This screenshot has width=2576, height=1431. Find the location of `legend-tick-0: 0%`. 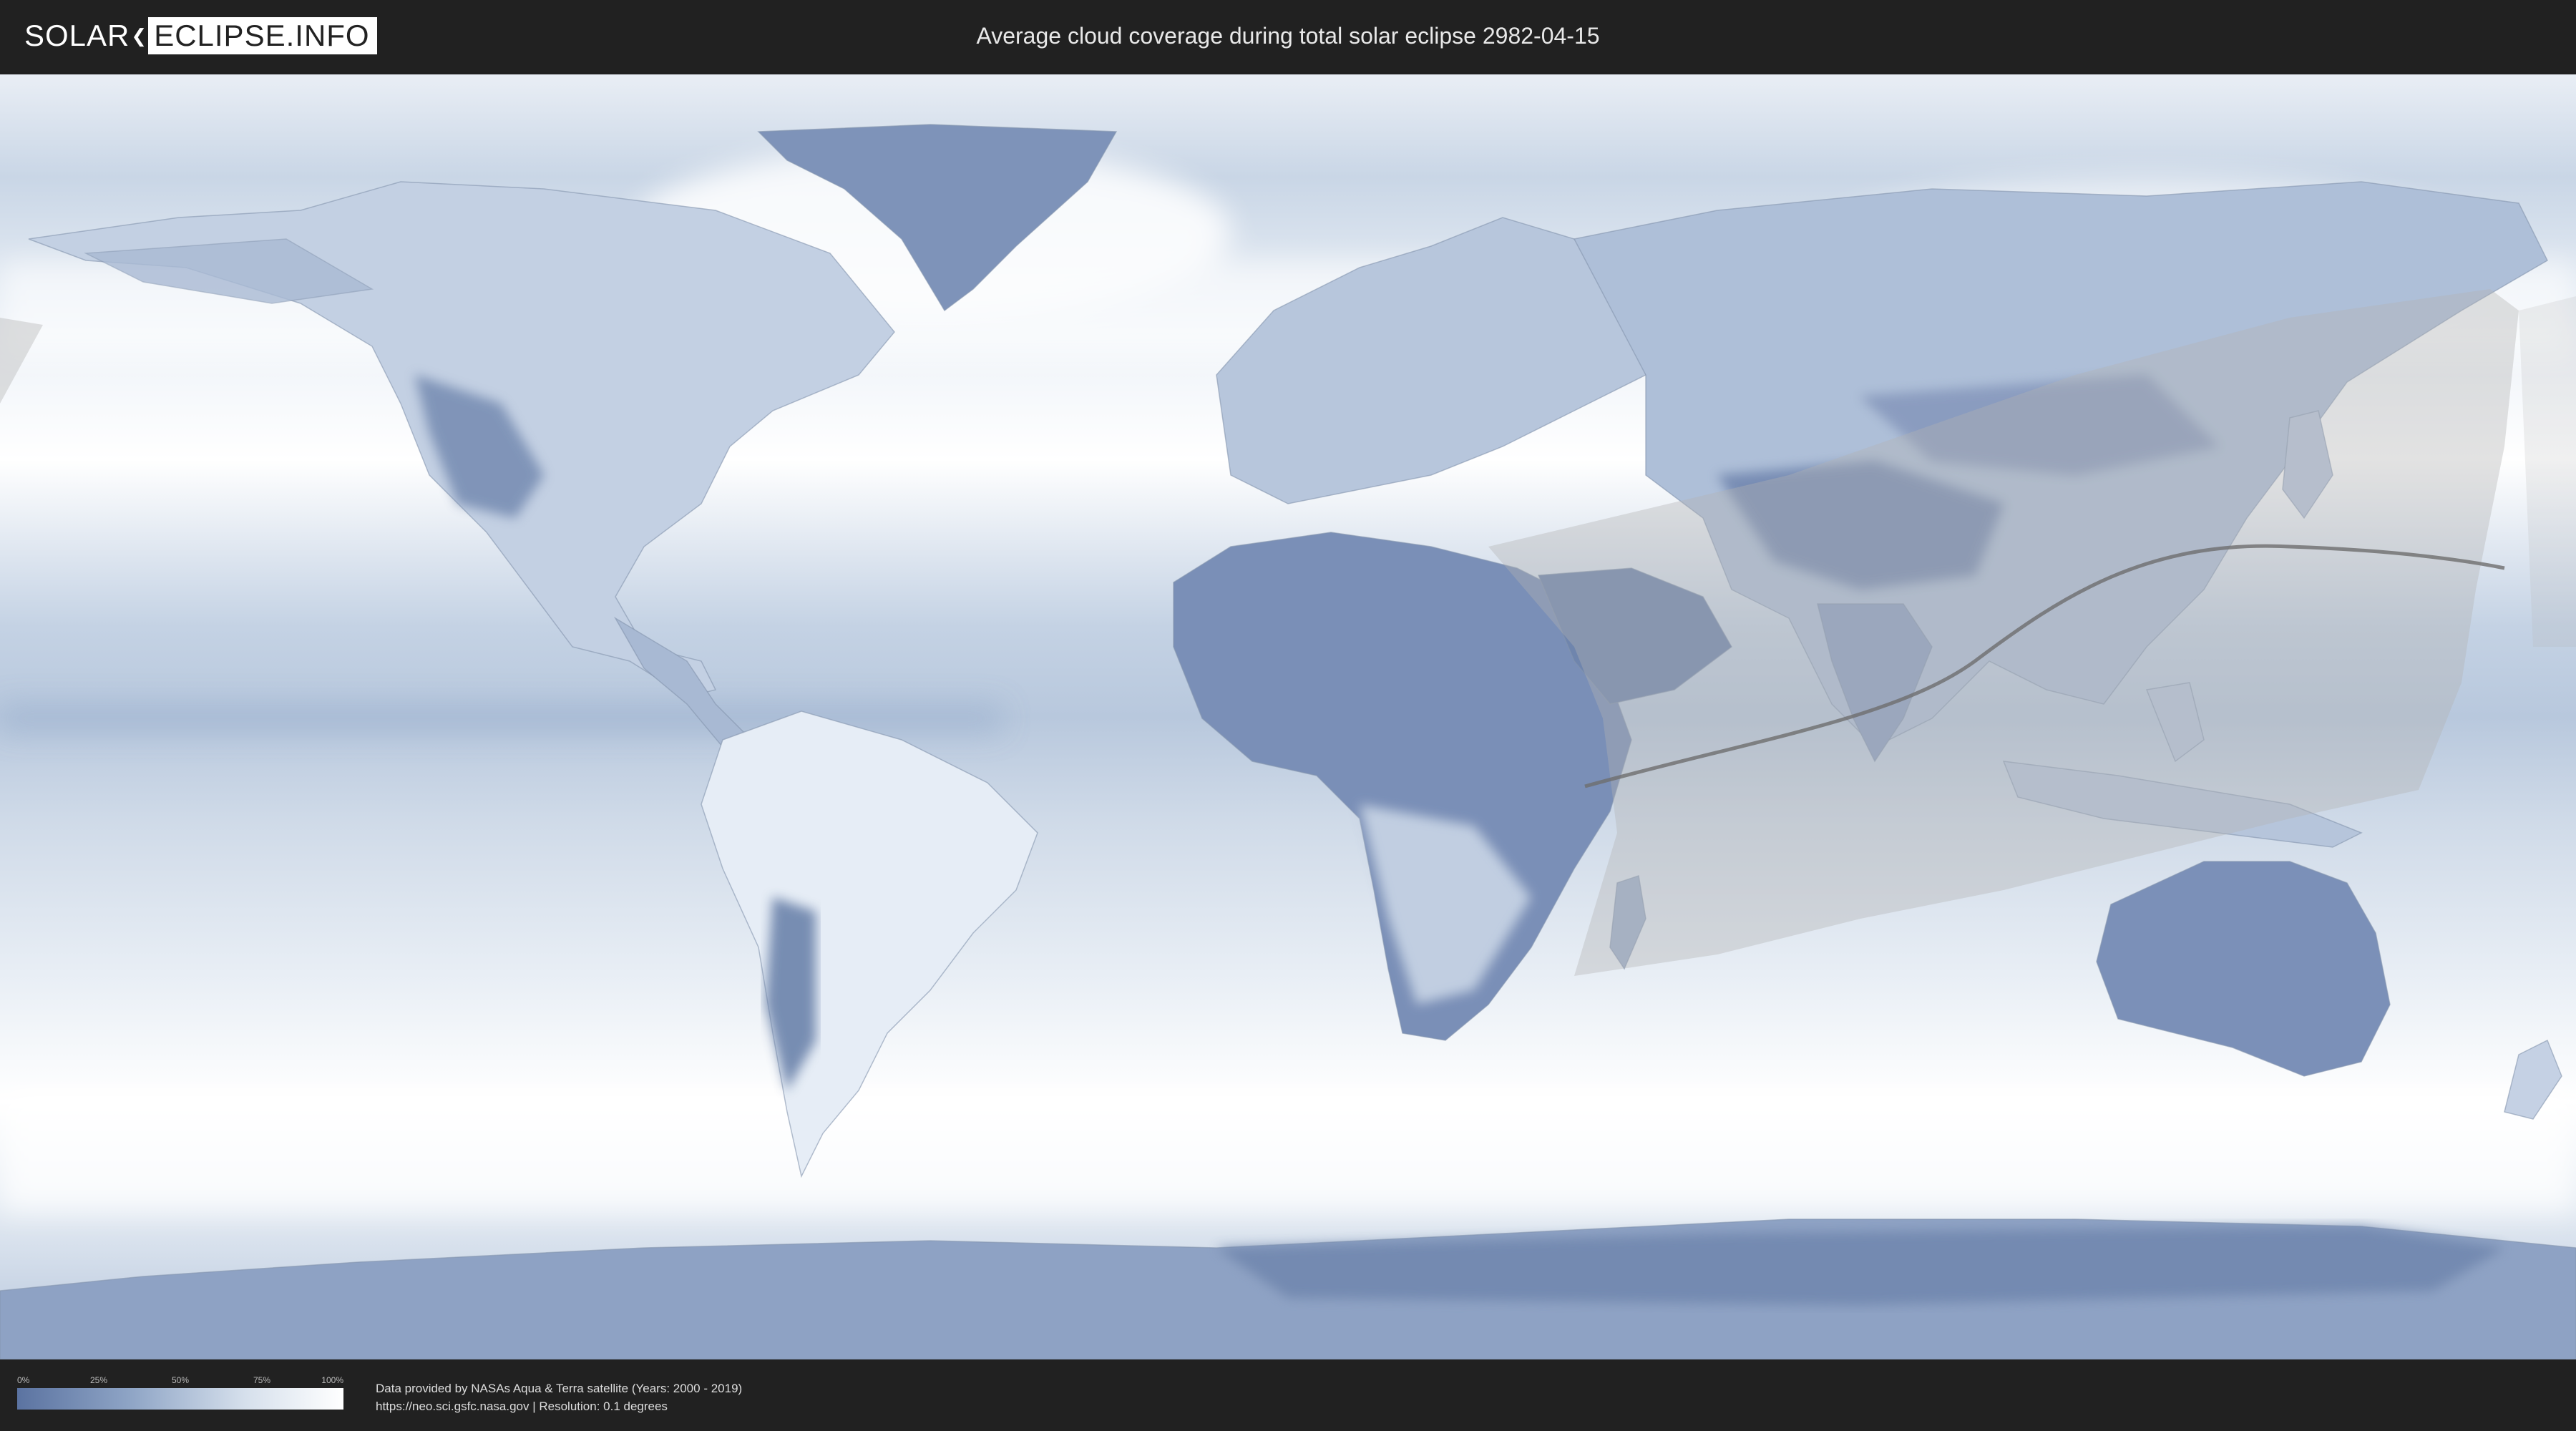

legend-tick-0: 0% is located at coordinates (23, 1380).